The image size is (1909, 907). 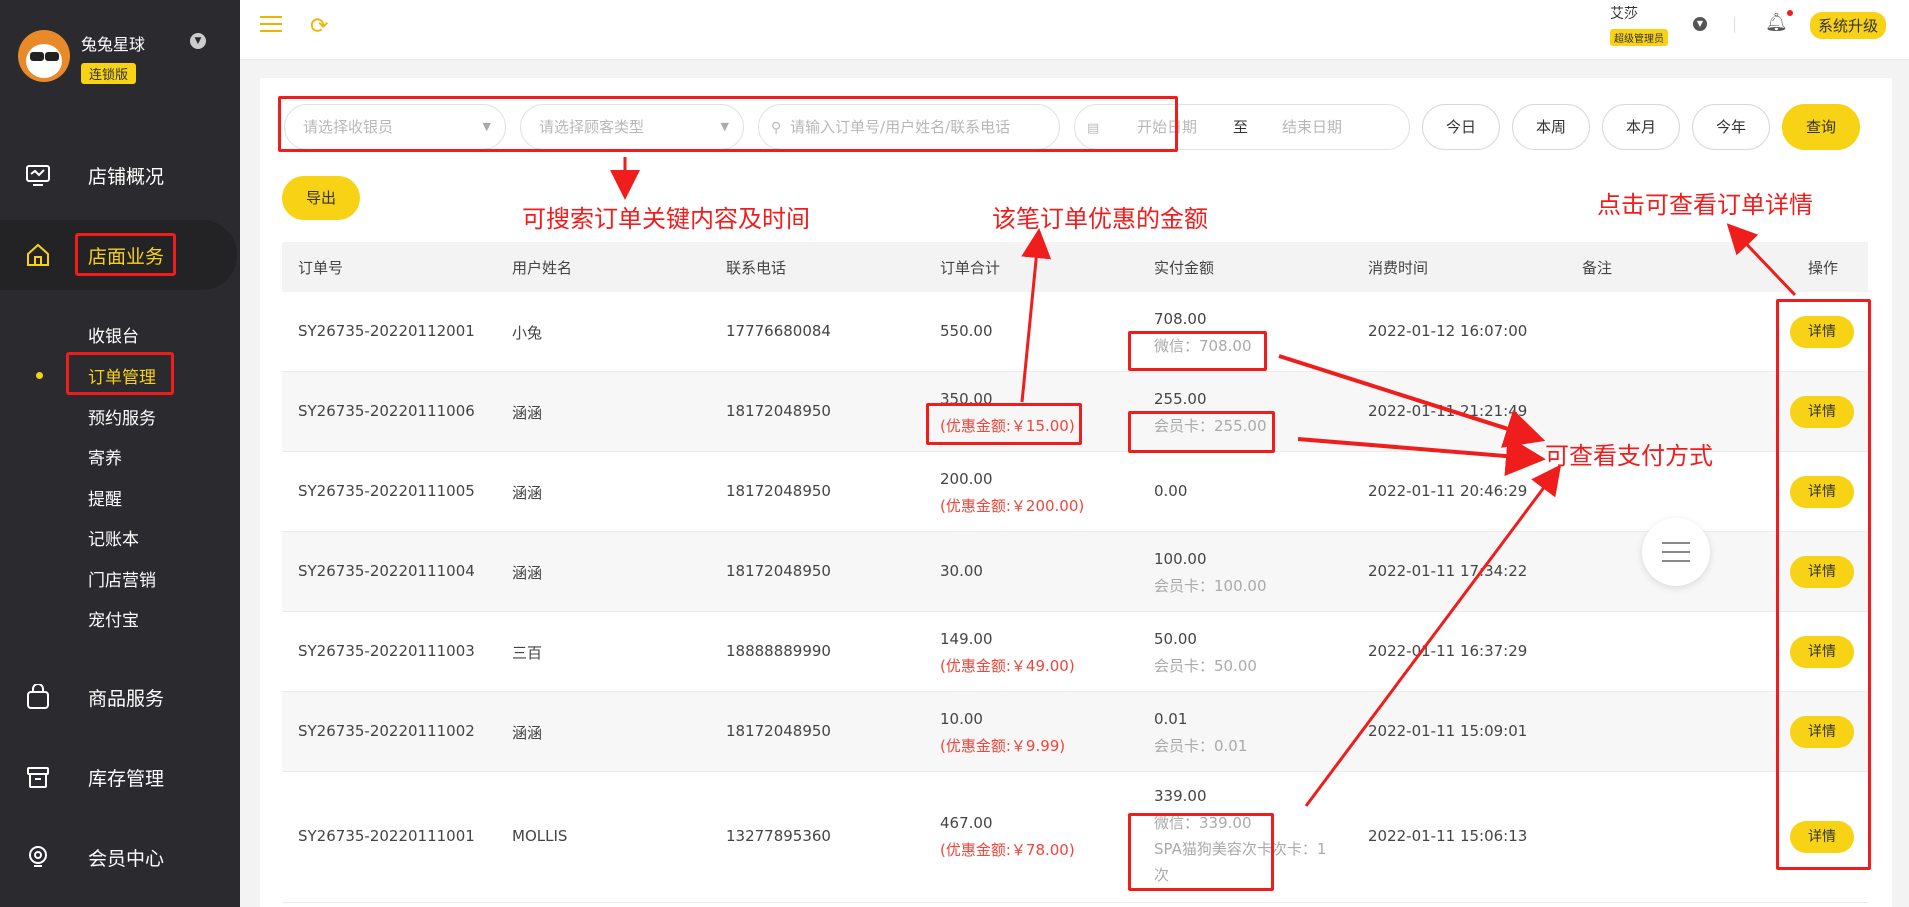 I want to click on order-number: SY26735-20220111001, so click(x=386, y=836).